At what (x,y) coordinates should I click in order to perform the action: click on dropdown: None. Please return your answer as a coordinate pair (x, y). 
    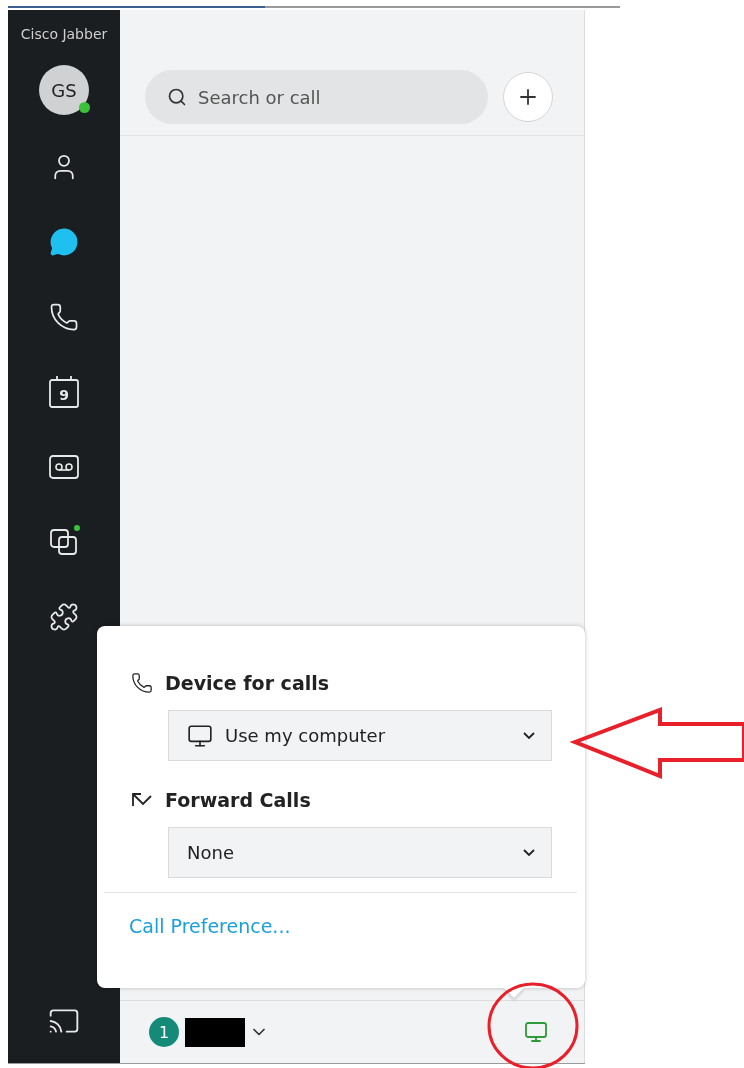
    Looking at the image, I should click on (360, 852).